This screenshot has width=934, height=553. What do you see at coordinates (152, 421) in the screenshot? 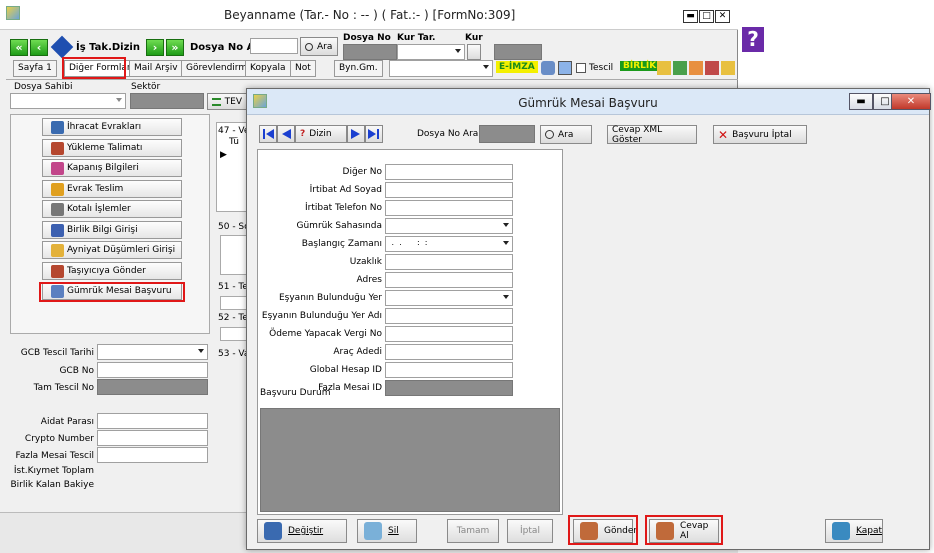
I see `aidat-parasi-input` at bounding box center [152, 421].